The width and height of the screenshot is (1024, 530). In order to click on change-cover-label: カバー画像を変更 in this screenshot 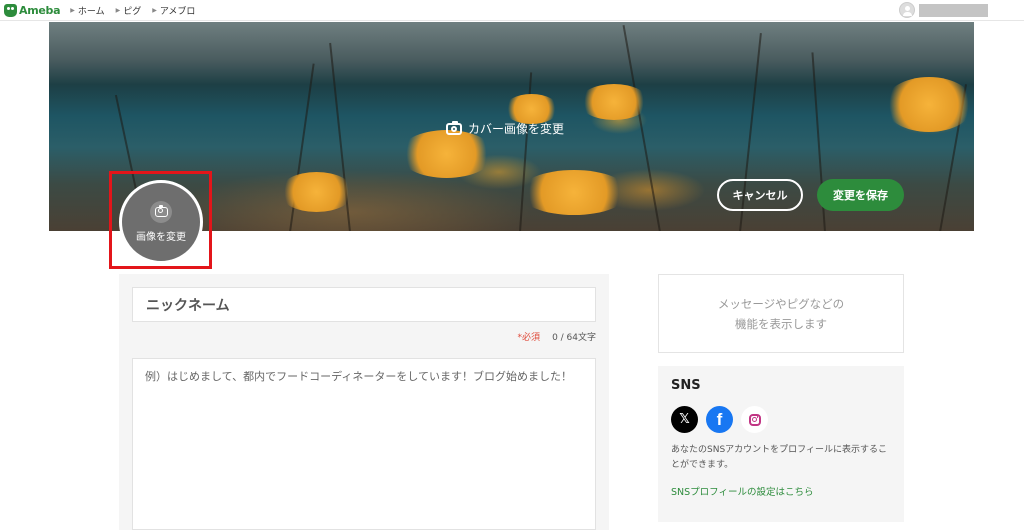, I will do `click(516, 129)`.